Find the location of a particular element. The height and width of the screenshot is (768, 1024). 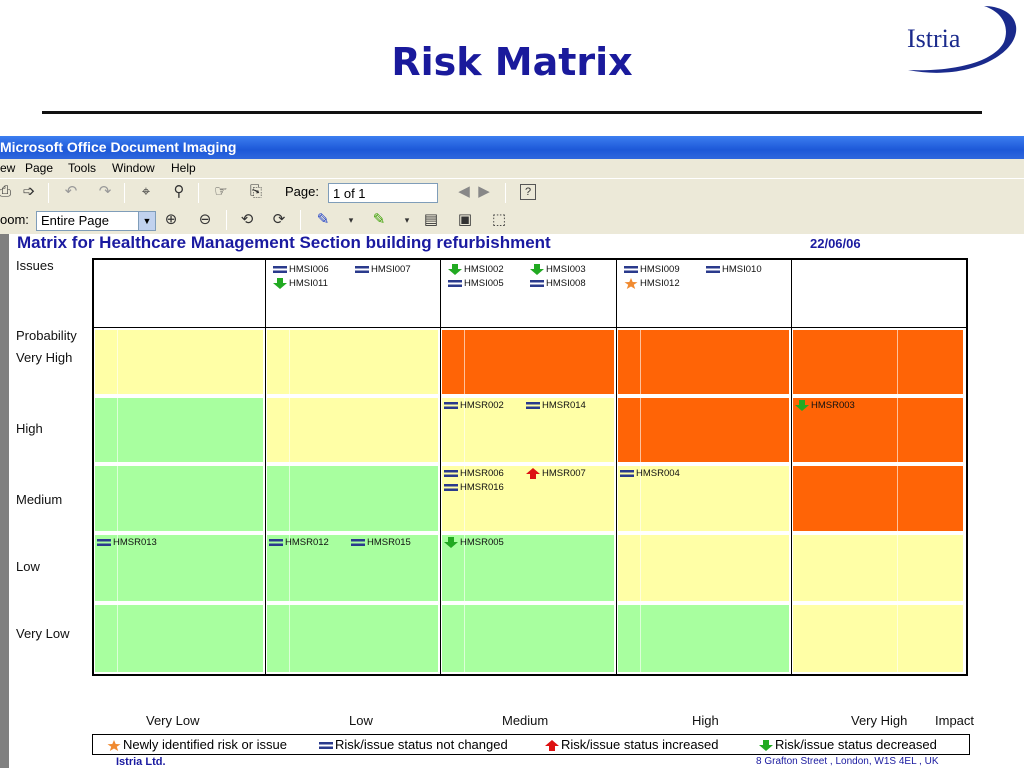

risk-item-id: HMSR012 is located at coordinates (307, 543).